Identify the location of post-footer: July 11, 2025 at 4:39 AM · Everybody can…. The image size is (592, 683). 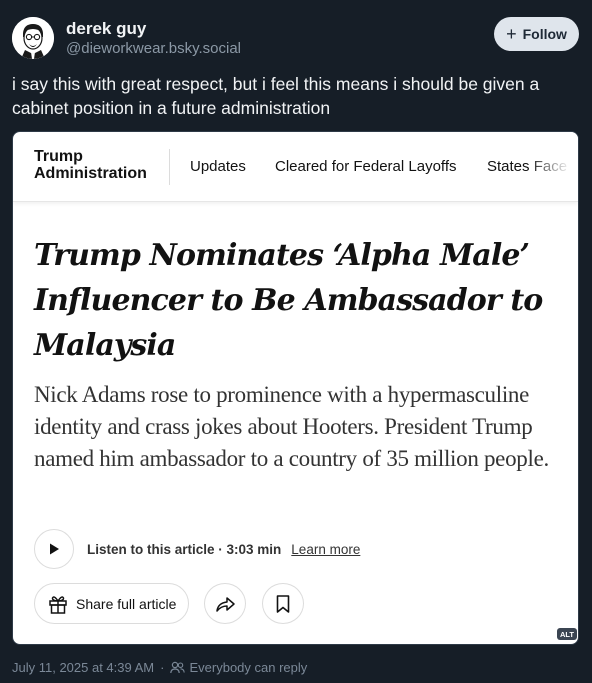
(159, 667).